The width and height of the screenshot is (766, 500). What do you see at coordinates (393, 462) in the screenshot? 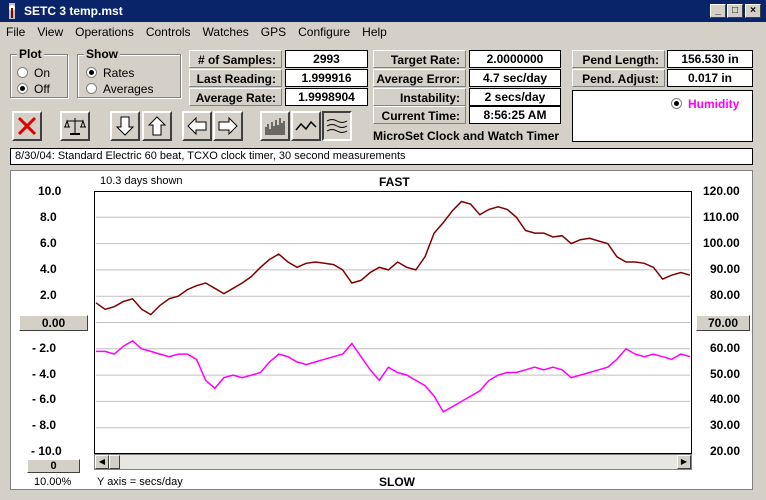
I see `horizontal-scrollbar: ◀ ▶` at bounding box center [393, 462].